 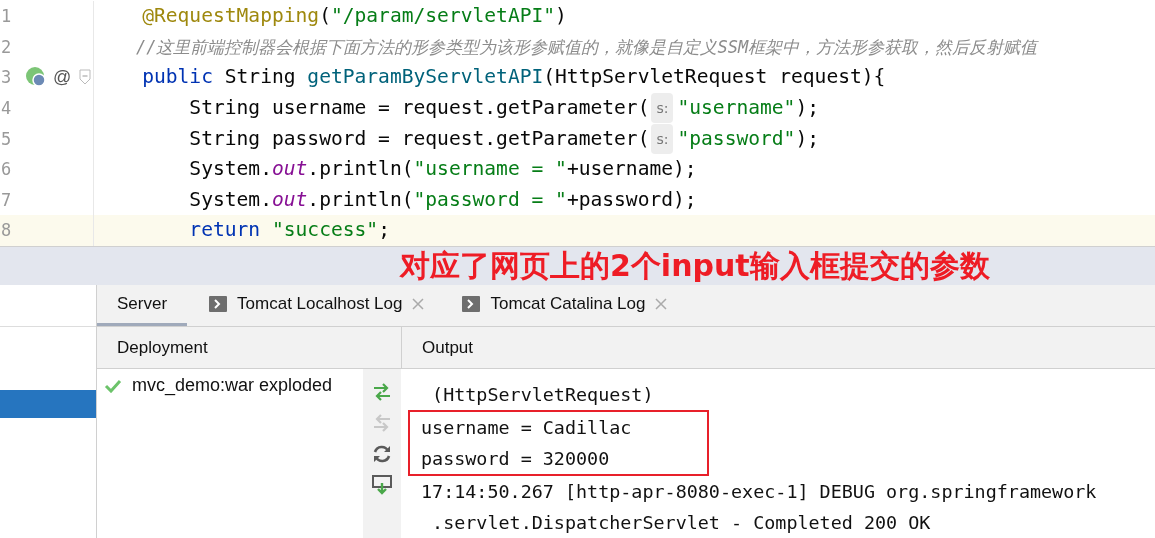 What do you see at coordinates (456, 138) in the screenshot?
I see `code-line: String password = request.getParameter( s: "password");` at bounding box center [456, 138].